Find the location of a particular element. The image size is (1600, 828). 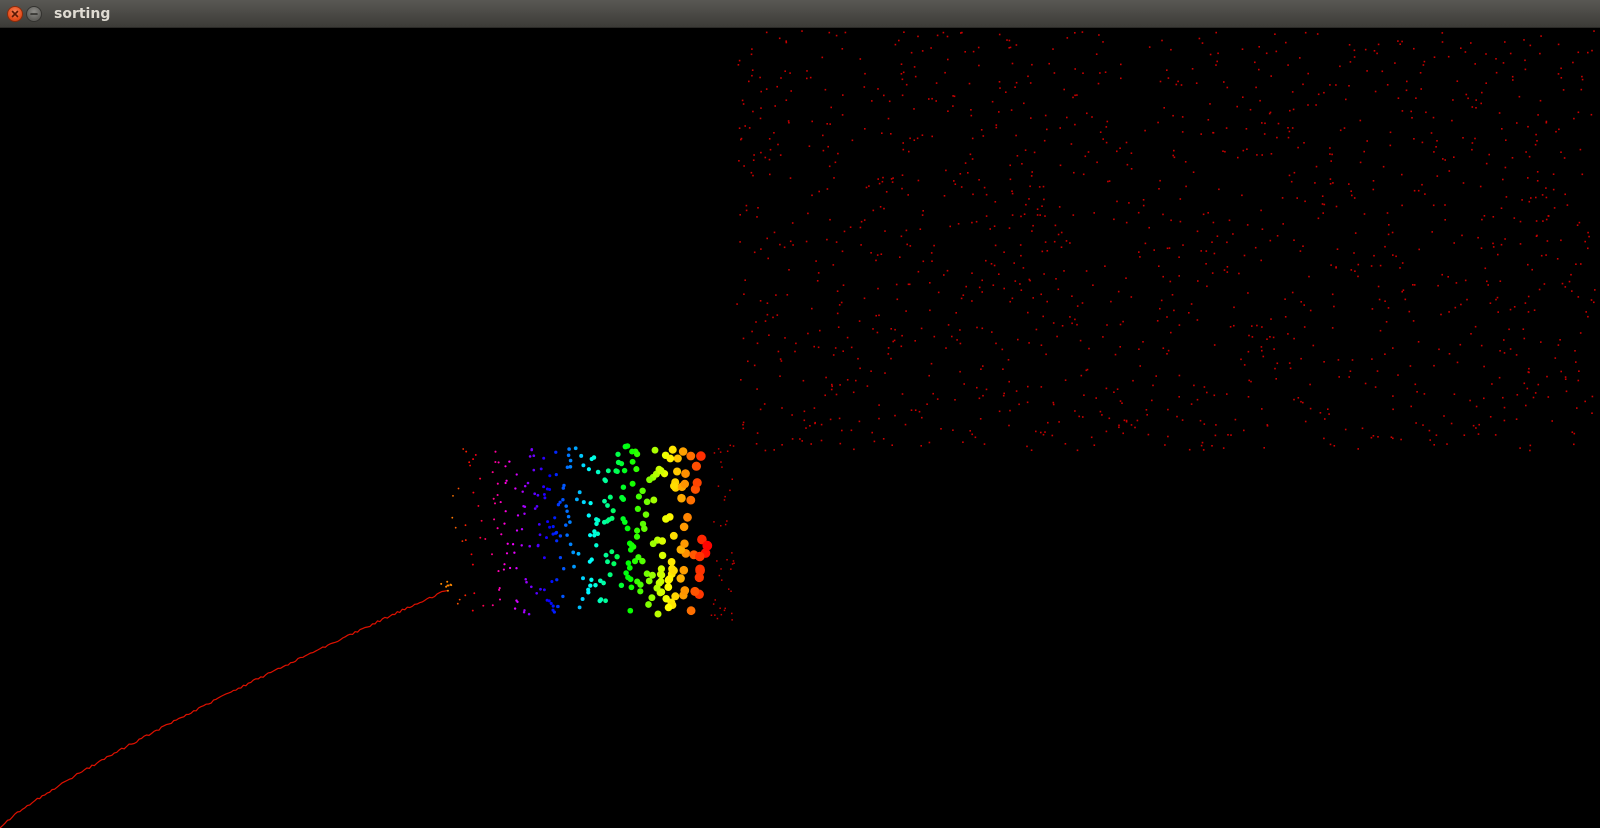

minimize-button is located at coordinates (34, 14).